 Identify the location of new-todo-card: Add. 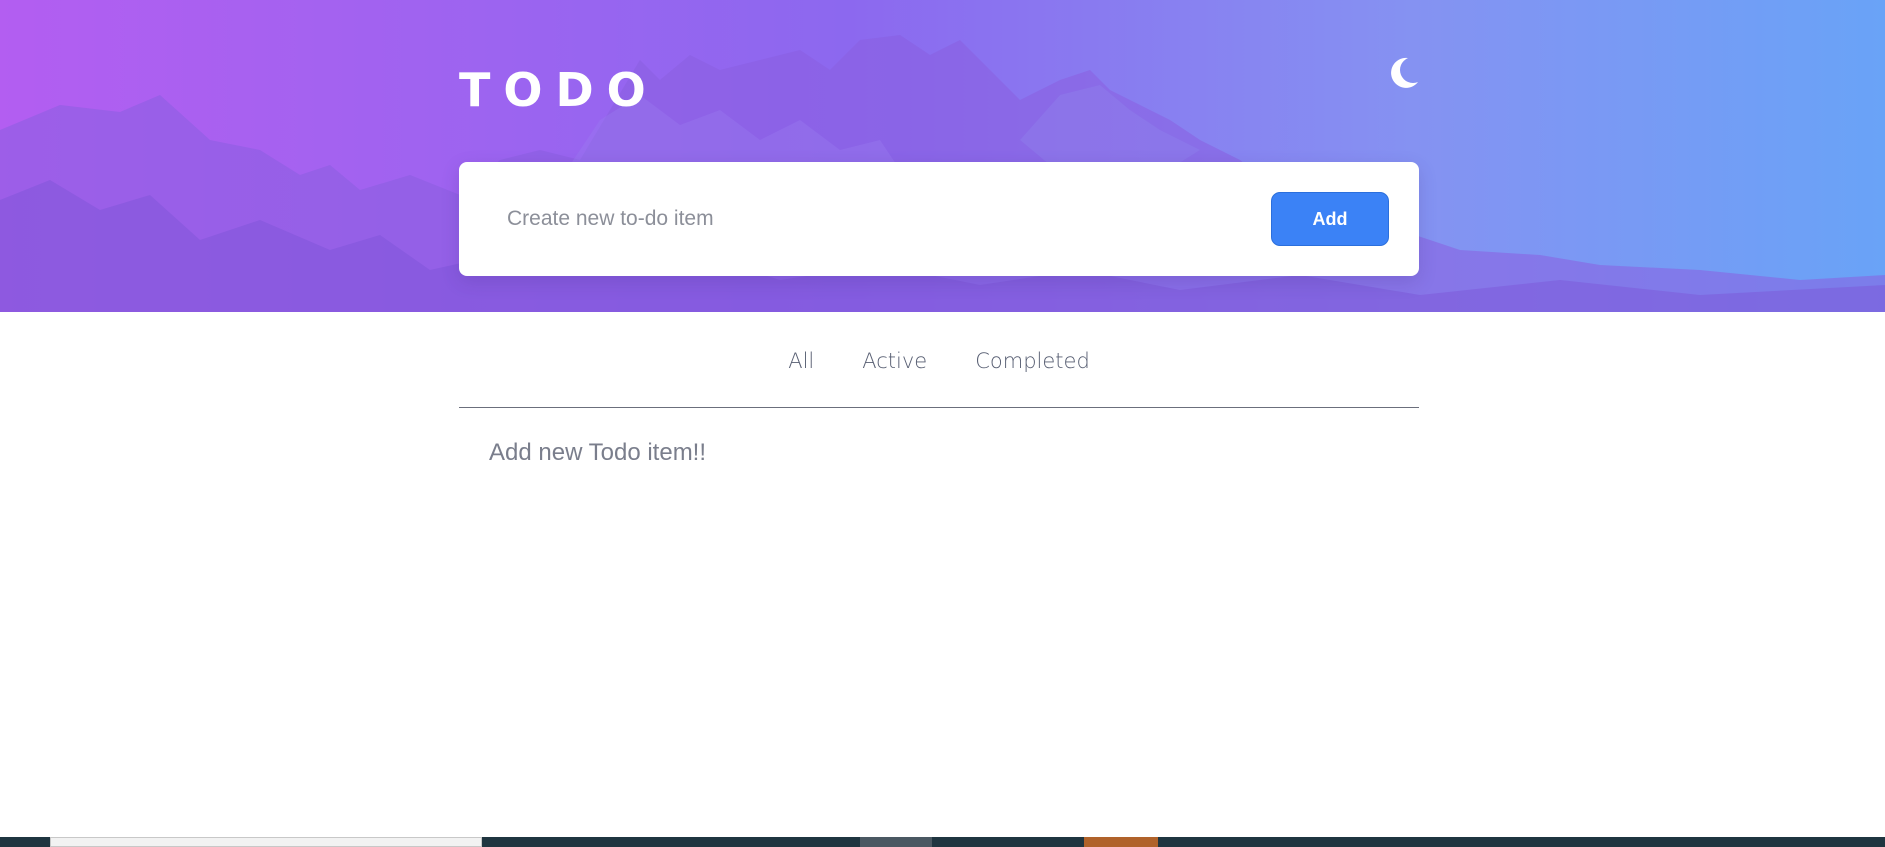
(939, 219).